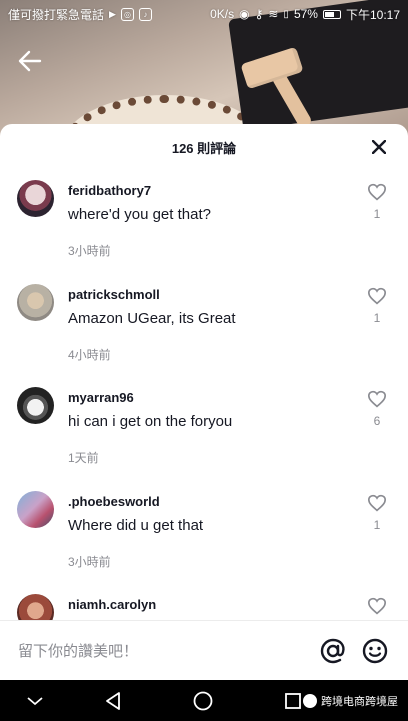 The image size is (408, 721). I want to click on play-icon: ▶, so click(112, 13).